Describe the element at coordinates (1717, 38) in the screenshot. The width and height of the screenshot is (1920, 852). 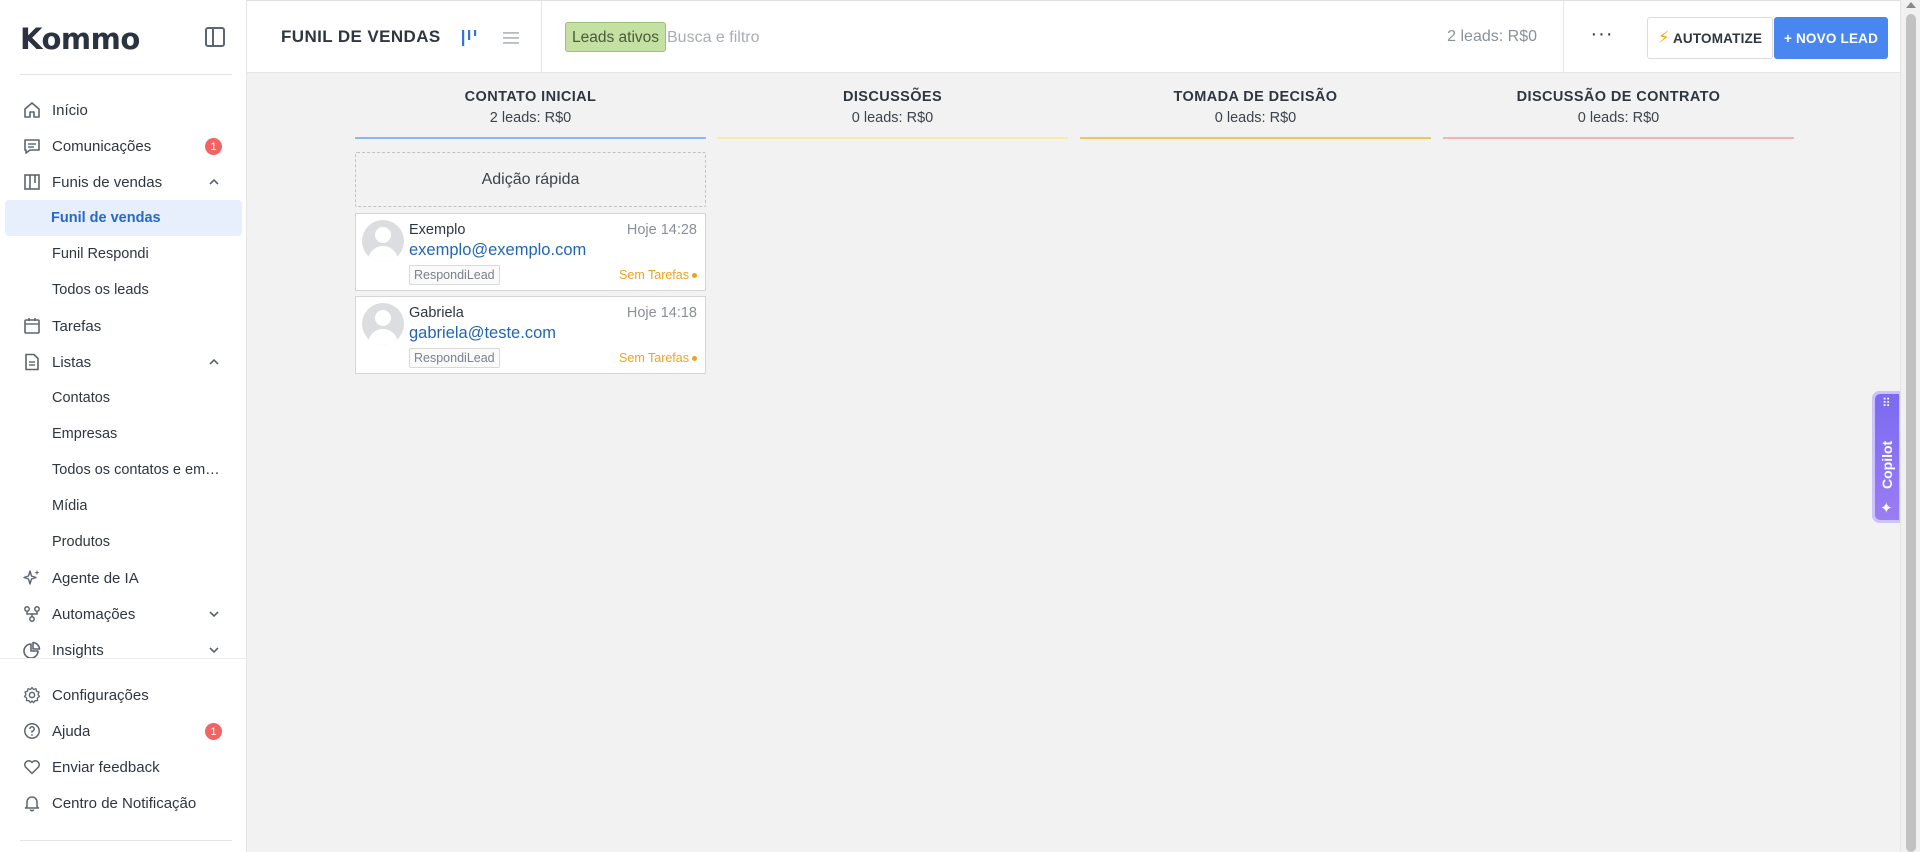
I see `automate-label: AUTOMATIZE` at that location.